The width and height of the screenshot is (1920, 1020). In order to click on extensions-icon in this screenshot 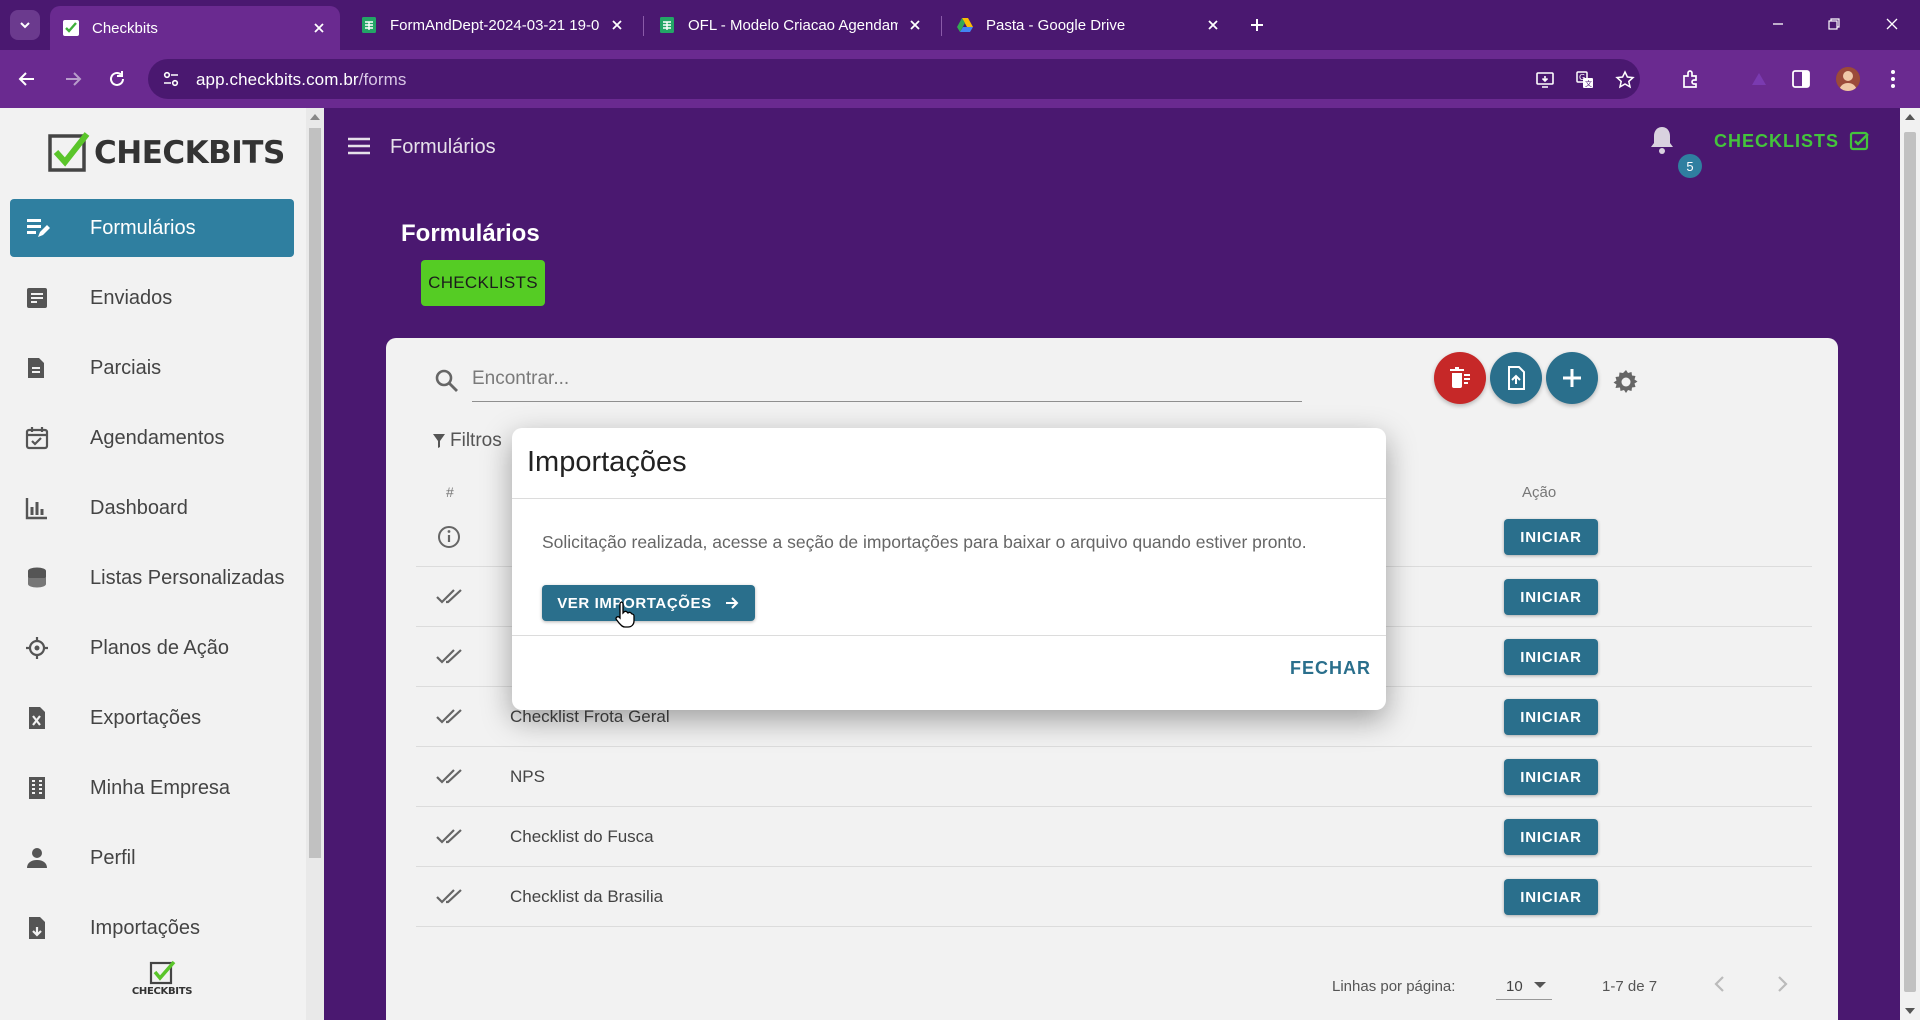, I will do `click(1691, 79)`.